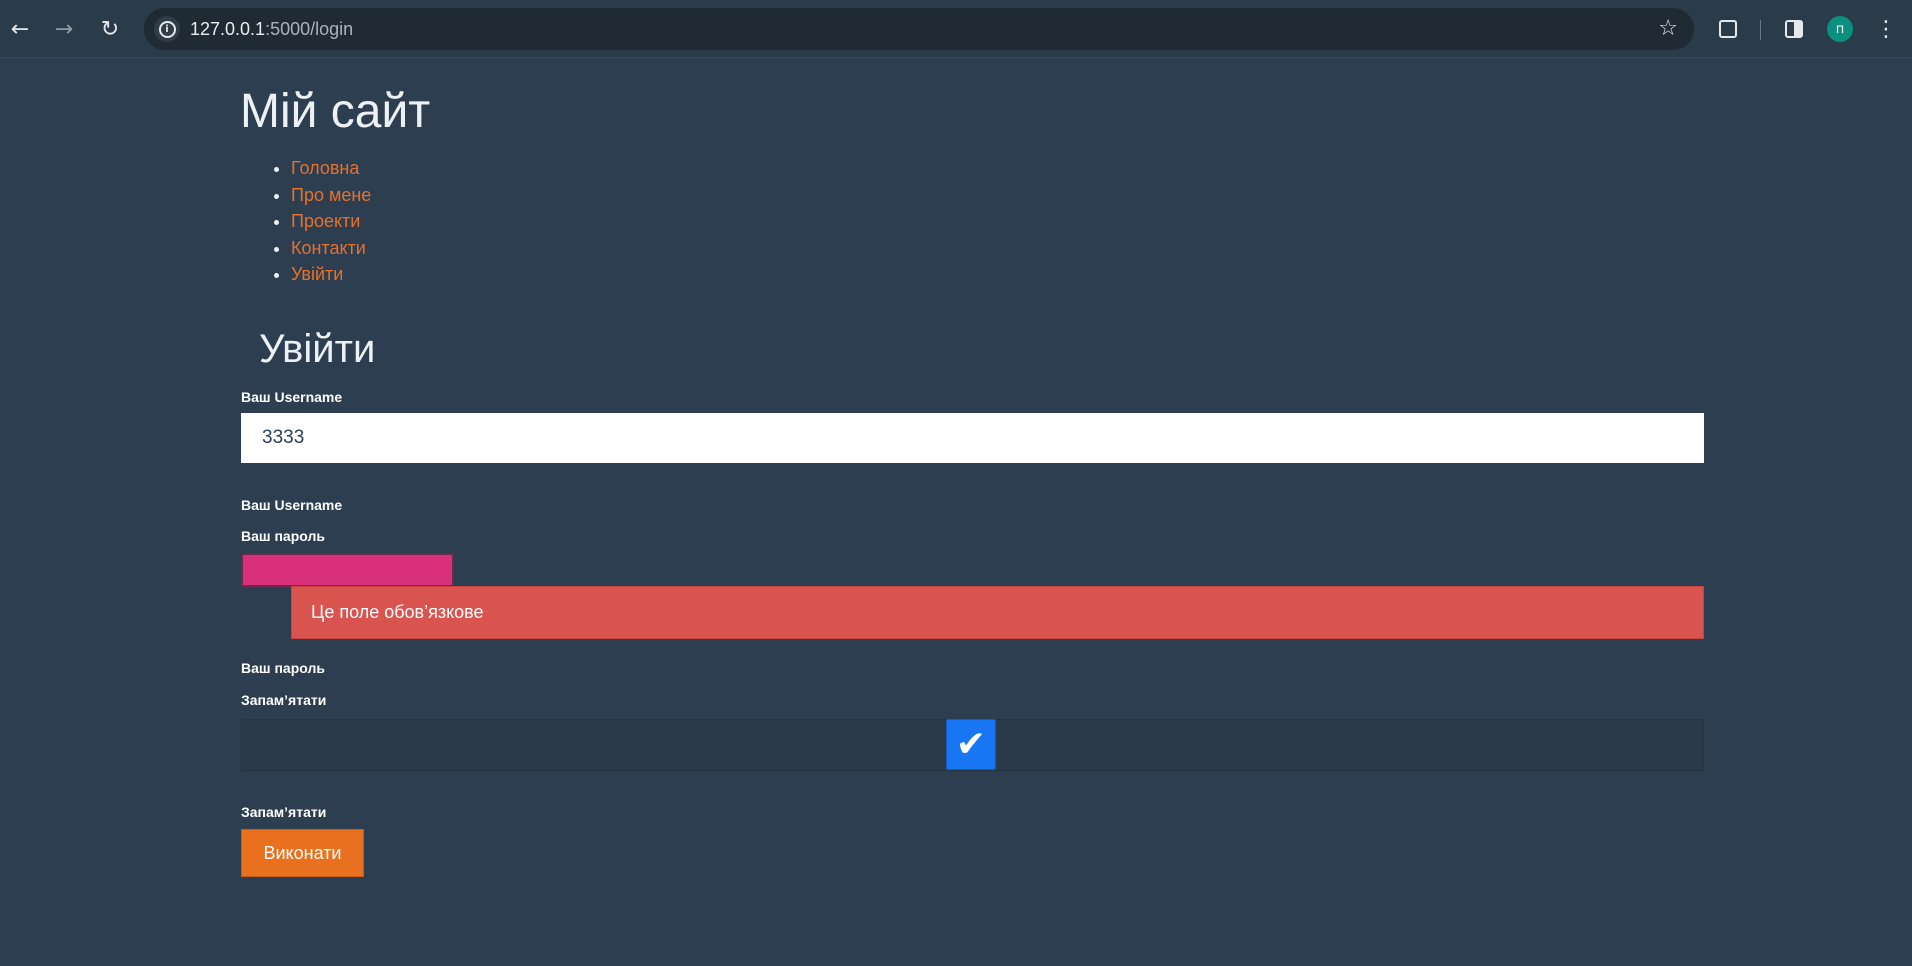 The image size is (1912, 966). I want to click on forward-arrow-icon: →, so click(64, 29).